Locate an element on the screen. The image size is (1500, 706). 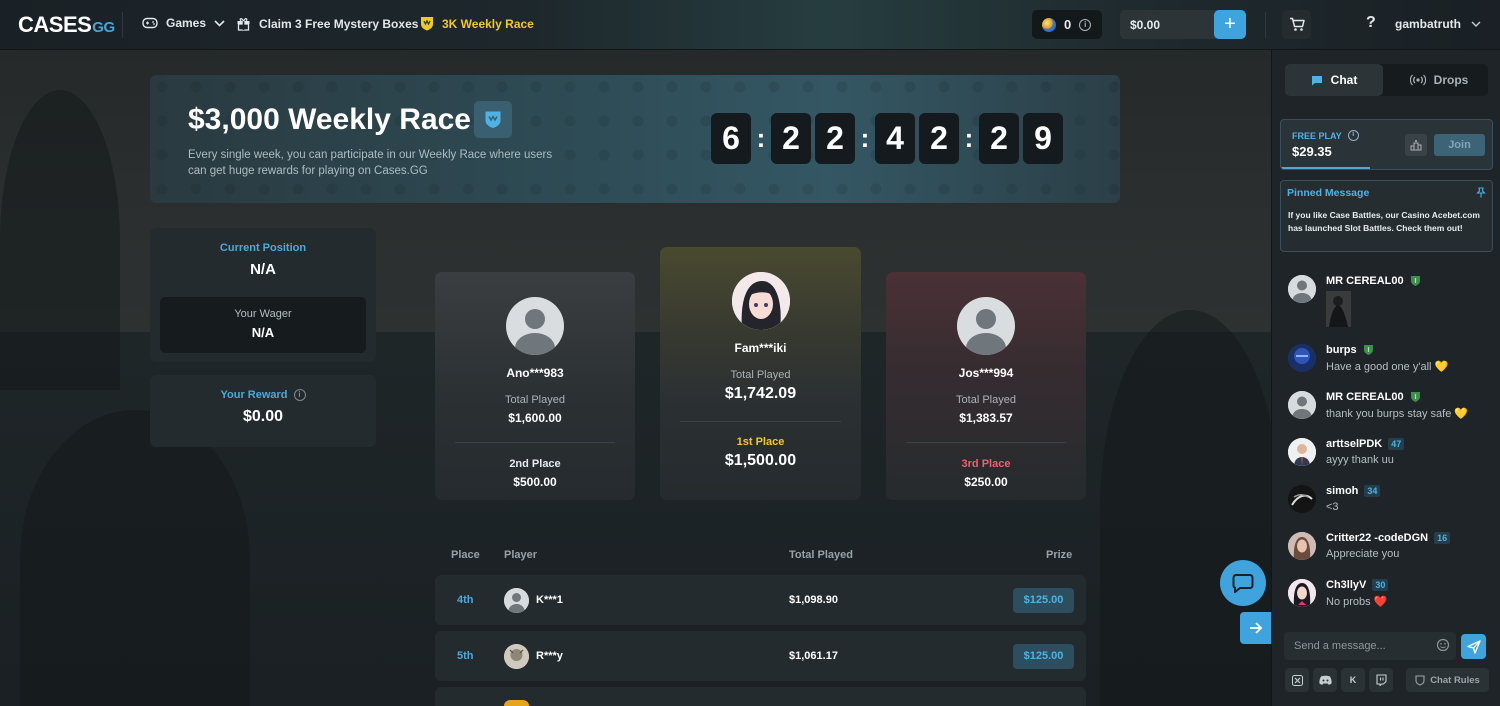
podium-name: Jos***994 is located at coordinates (986, 373).